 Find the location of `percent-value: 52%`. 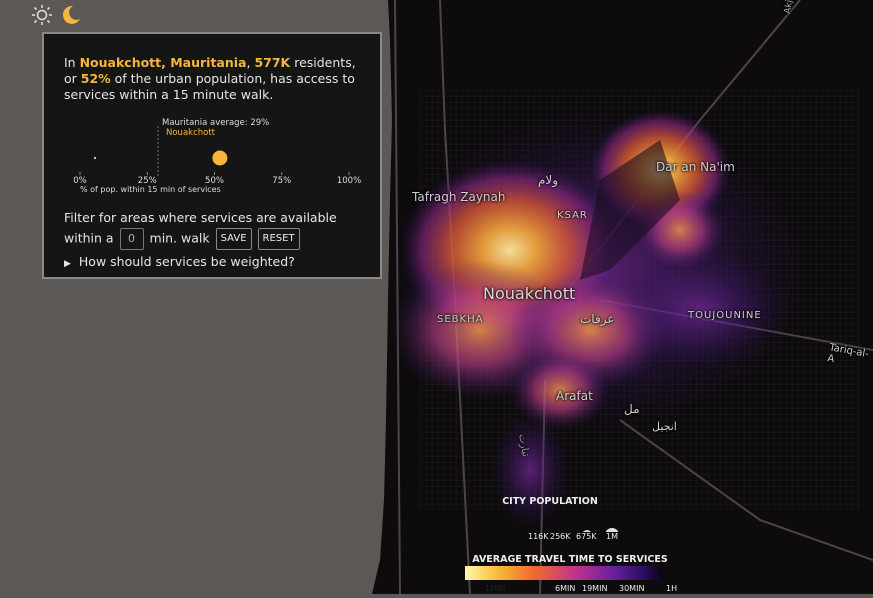

percent-value: 52% is located at coordinates (95, 78).